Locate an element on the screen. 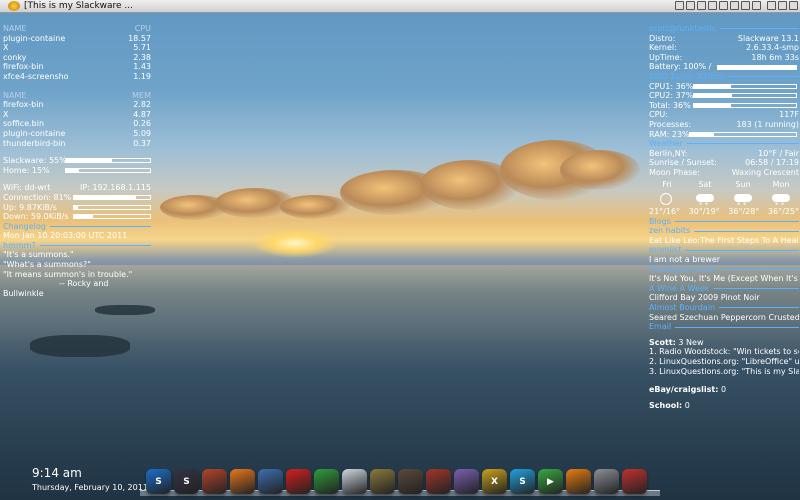 Image resolution: width=800 pixels, height=500 pixels. cpu1-bar is located at coordinates (745, 86).